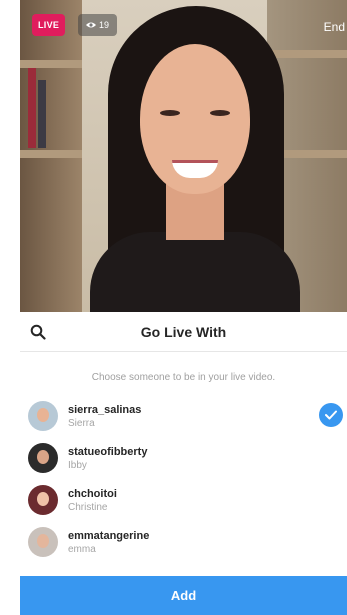  What do you see at coordinates (195, 272) in the screenshot?
I see `streamer-shirt` at bounding box center [195, 272].